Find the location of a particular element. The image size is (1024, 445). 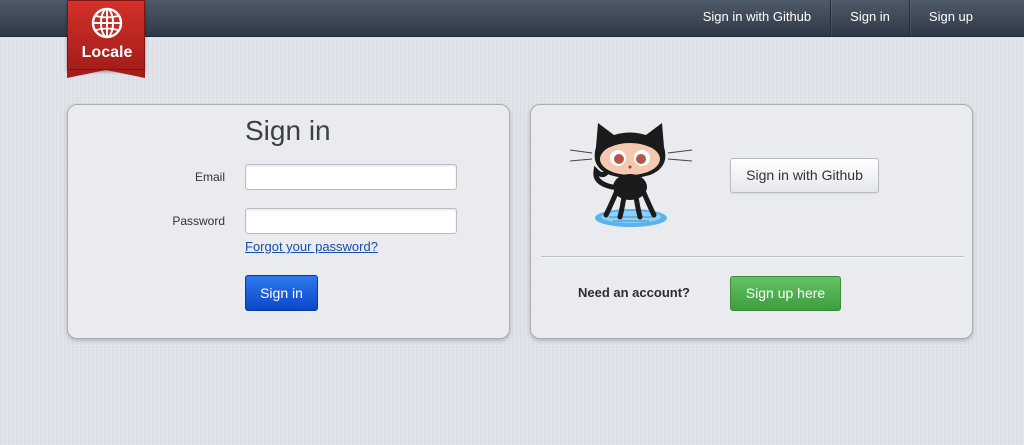

locale-logo: Locale is located at coordinates (106, 39).